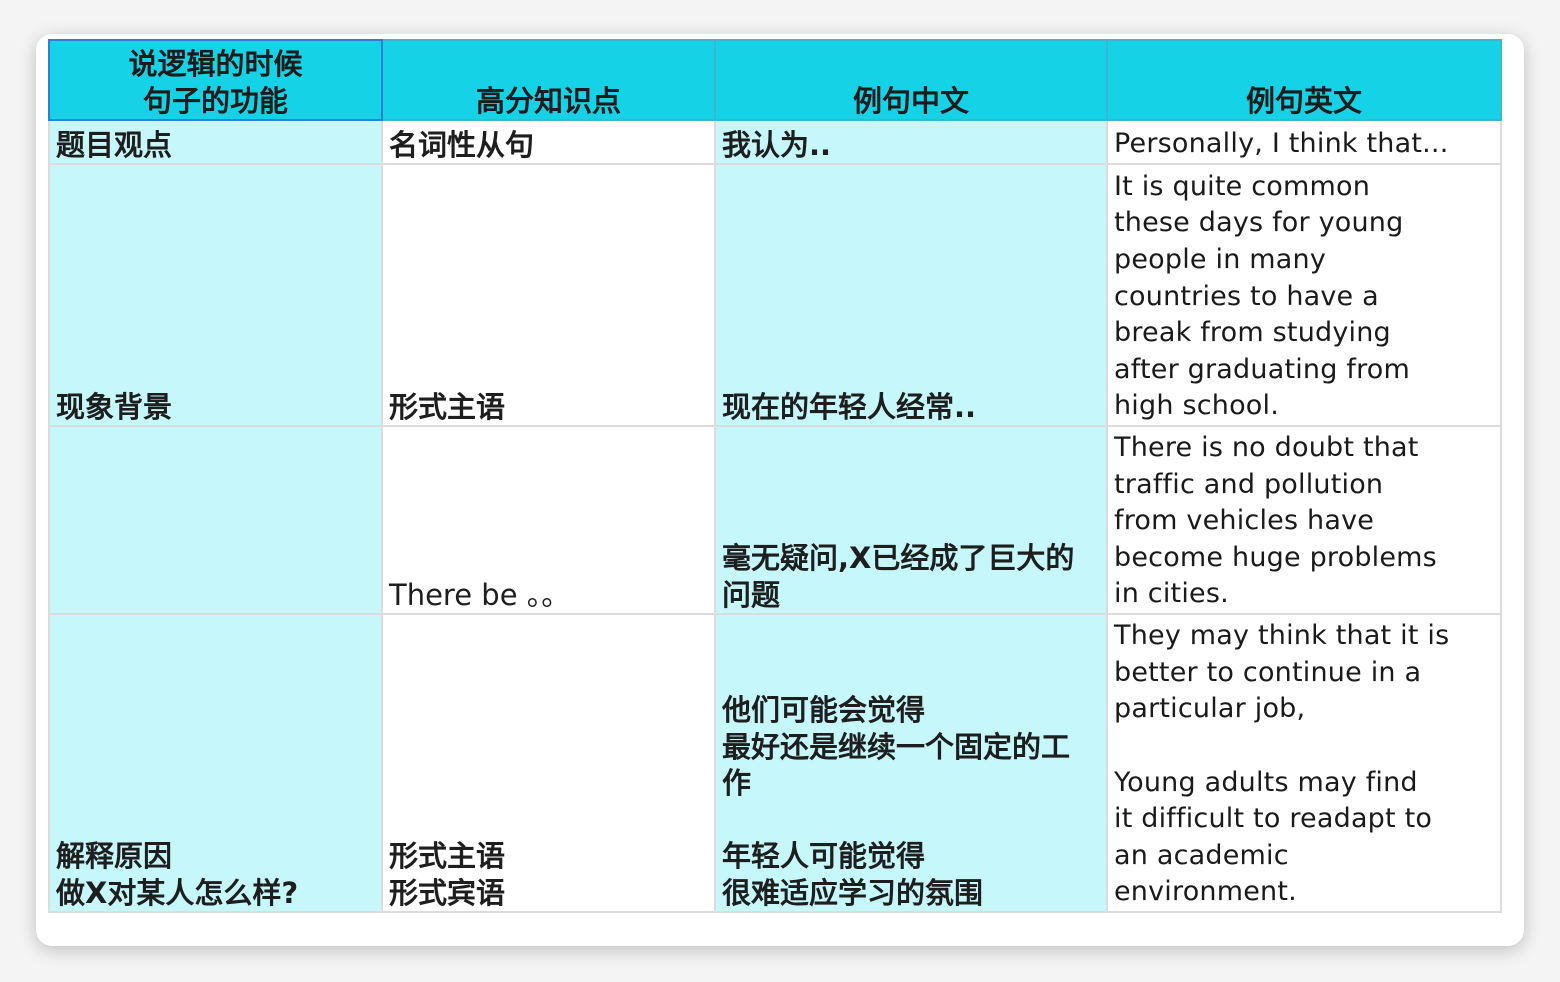 This screenshot has height=982, width=1560. I want to click on header-example-chinese: 例句中文, so click(911, 80).